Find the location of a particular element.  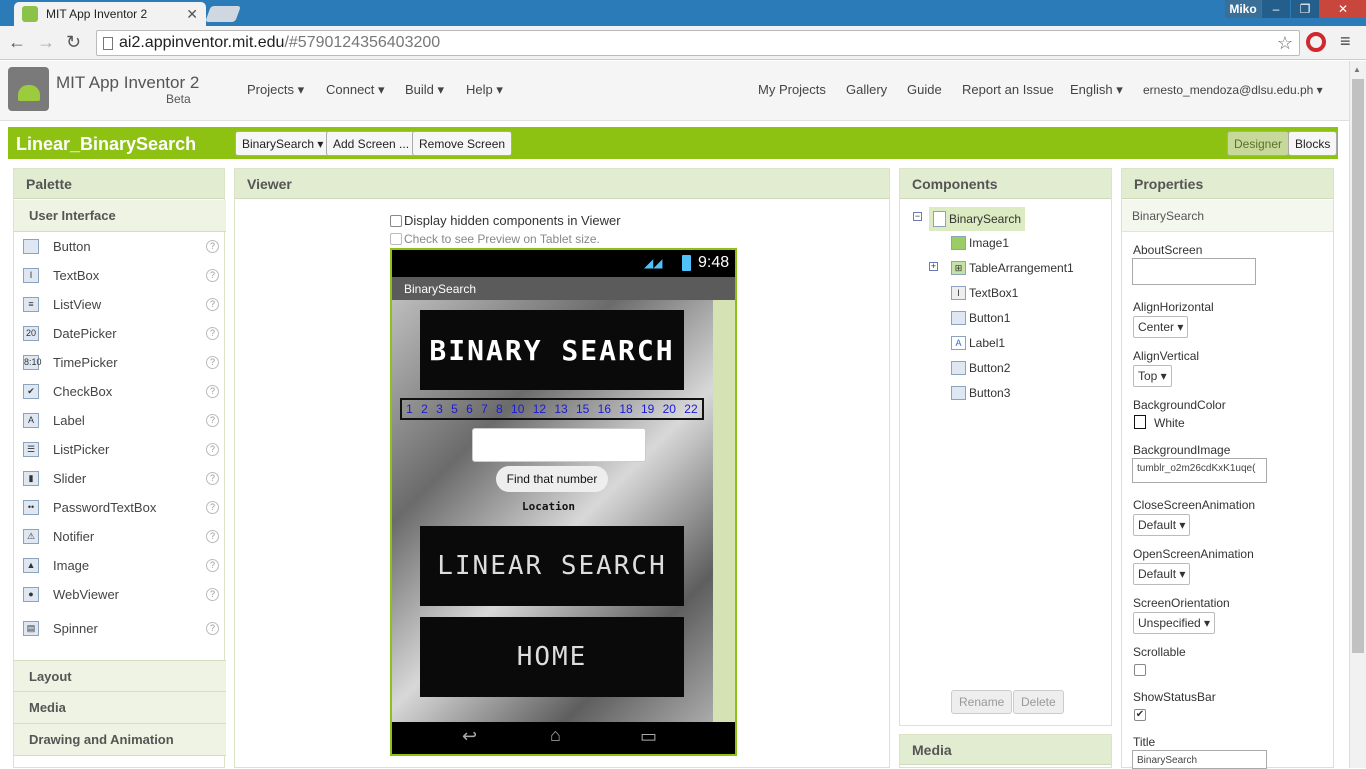

linear-search-button: LINEAR SEARCH is located at coordinates (552, 566).